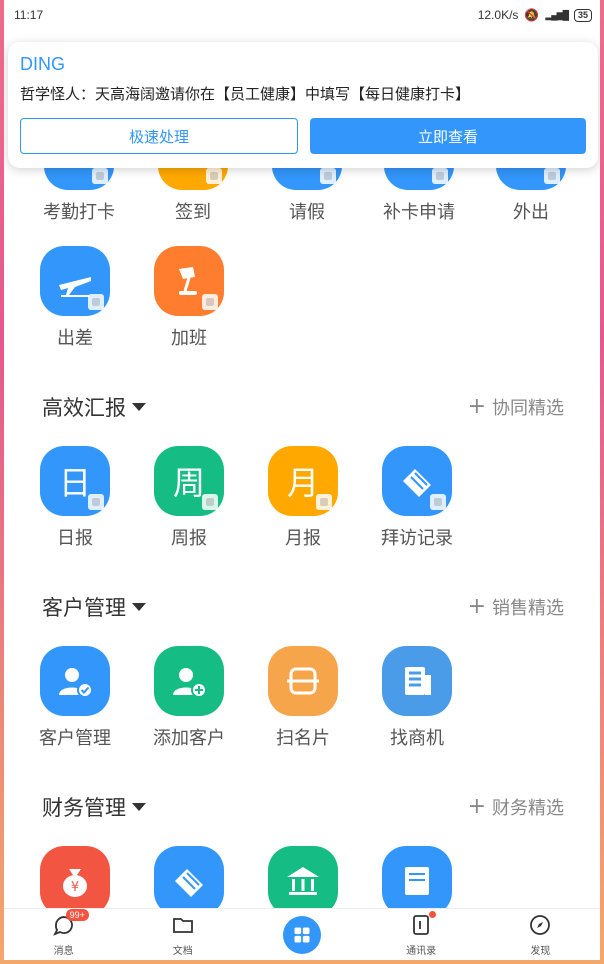 The height and width of the screenshot is (964, 604). What do you see at coordinates (75, 281) in the screenshot?
I see `airplane-icon` at bounding box center [75, 281].